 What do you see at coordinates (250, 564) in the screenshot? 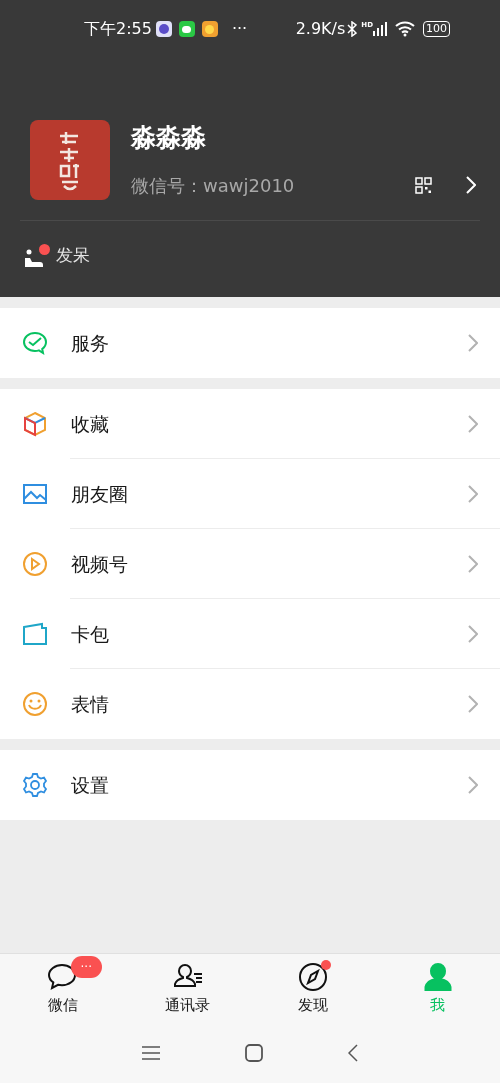
I see `menu-item: 视频号` at bounding box center [250, 564].